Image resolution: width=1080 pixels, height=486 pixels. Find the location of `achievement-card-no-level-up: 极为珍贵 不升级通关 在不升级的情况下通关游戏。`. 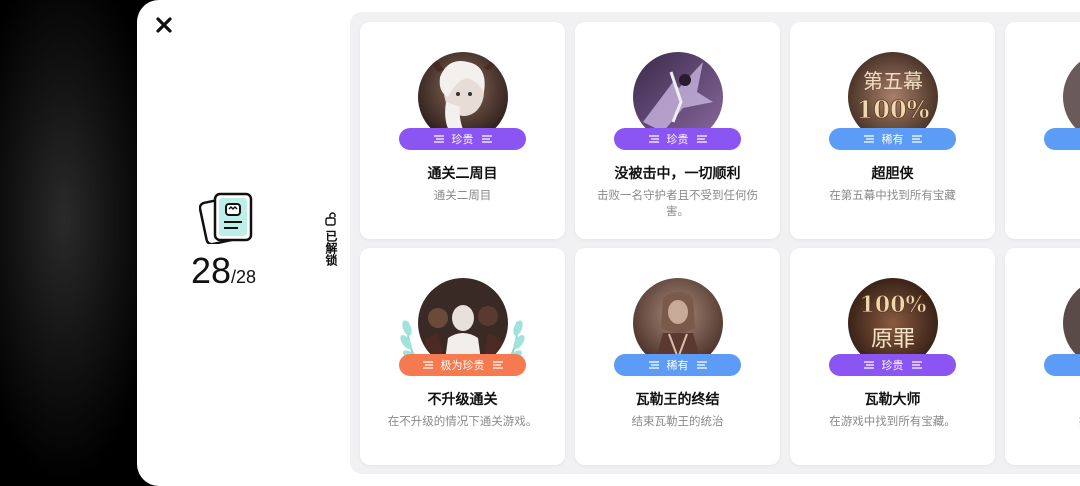

achievement-card-no-level-up: 极为珍贵 不升级通关 在不升级的情况下通关游戏。 is located at coordinates (462, 356).